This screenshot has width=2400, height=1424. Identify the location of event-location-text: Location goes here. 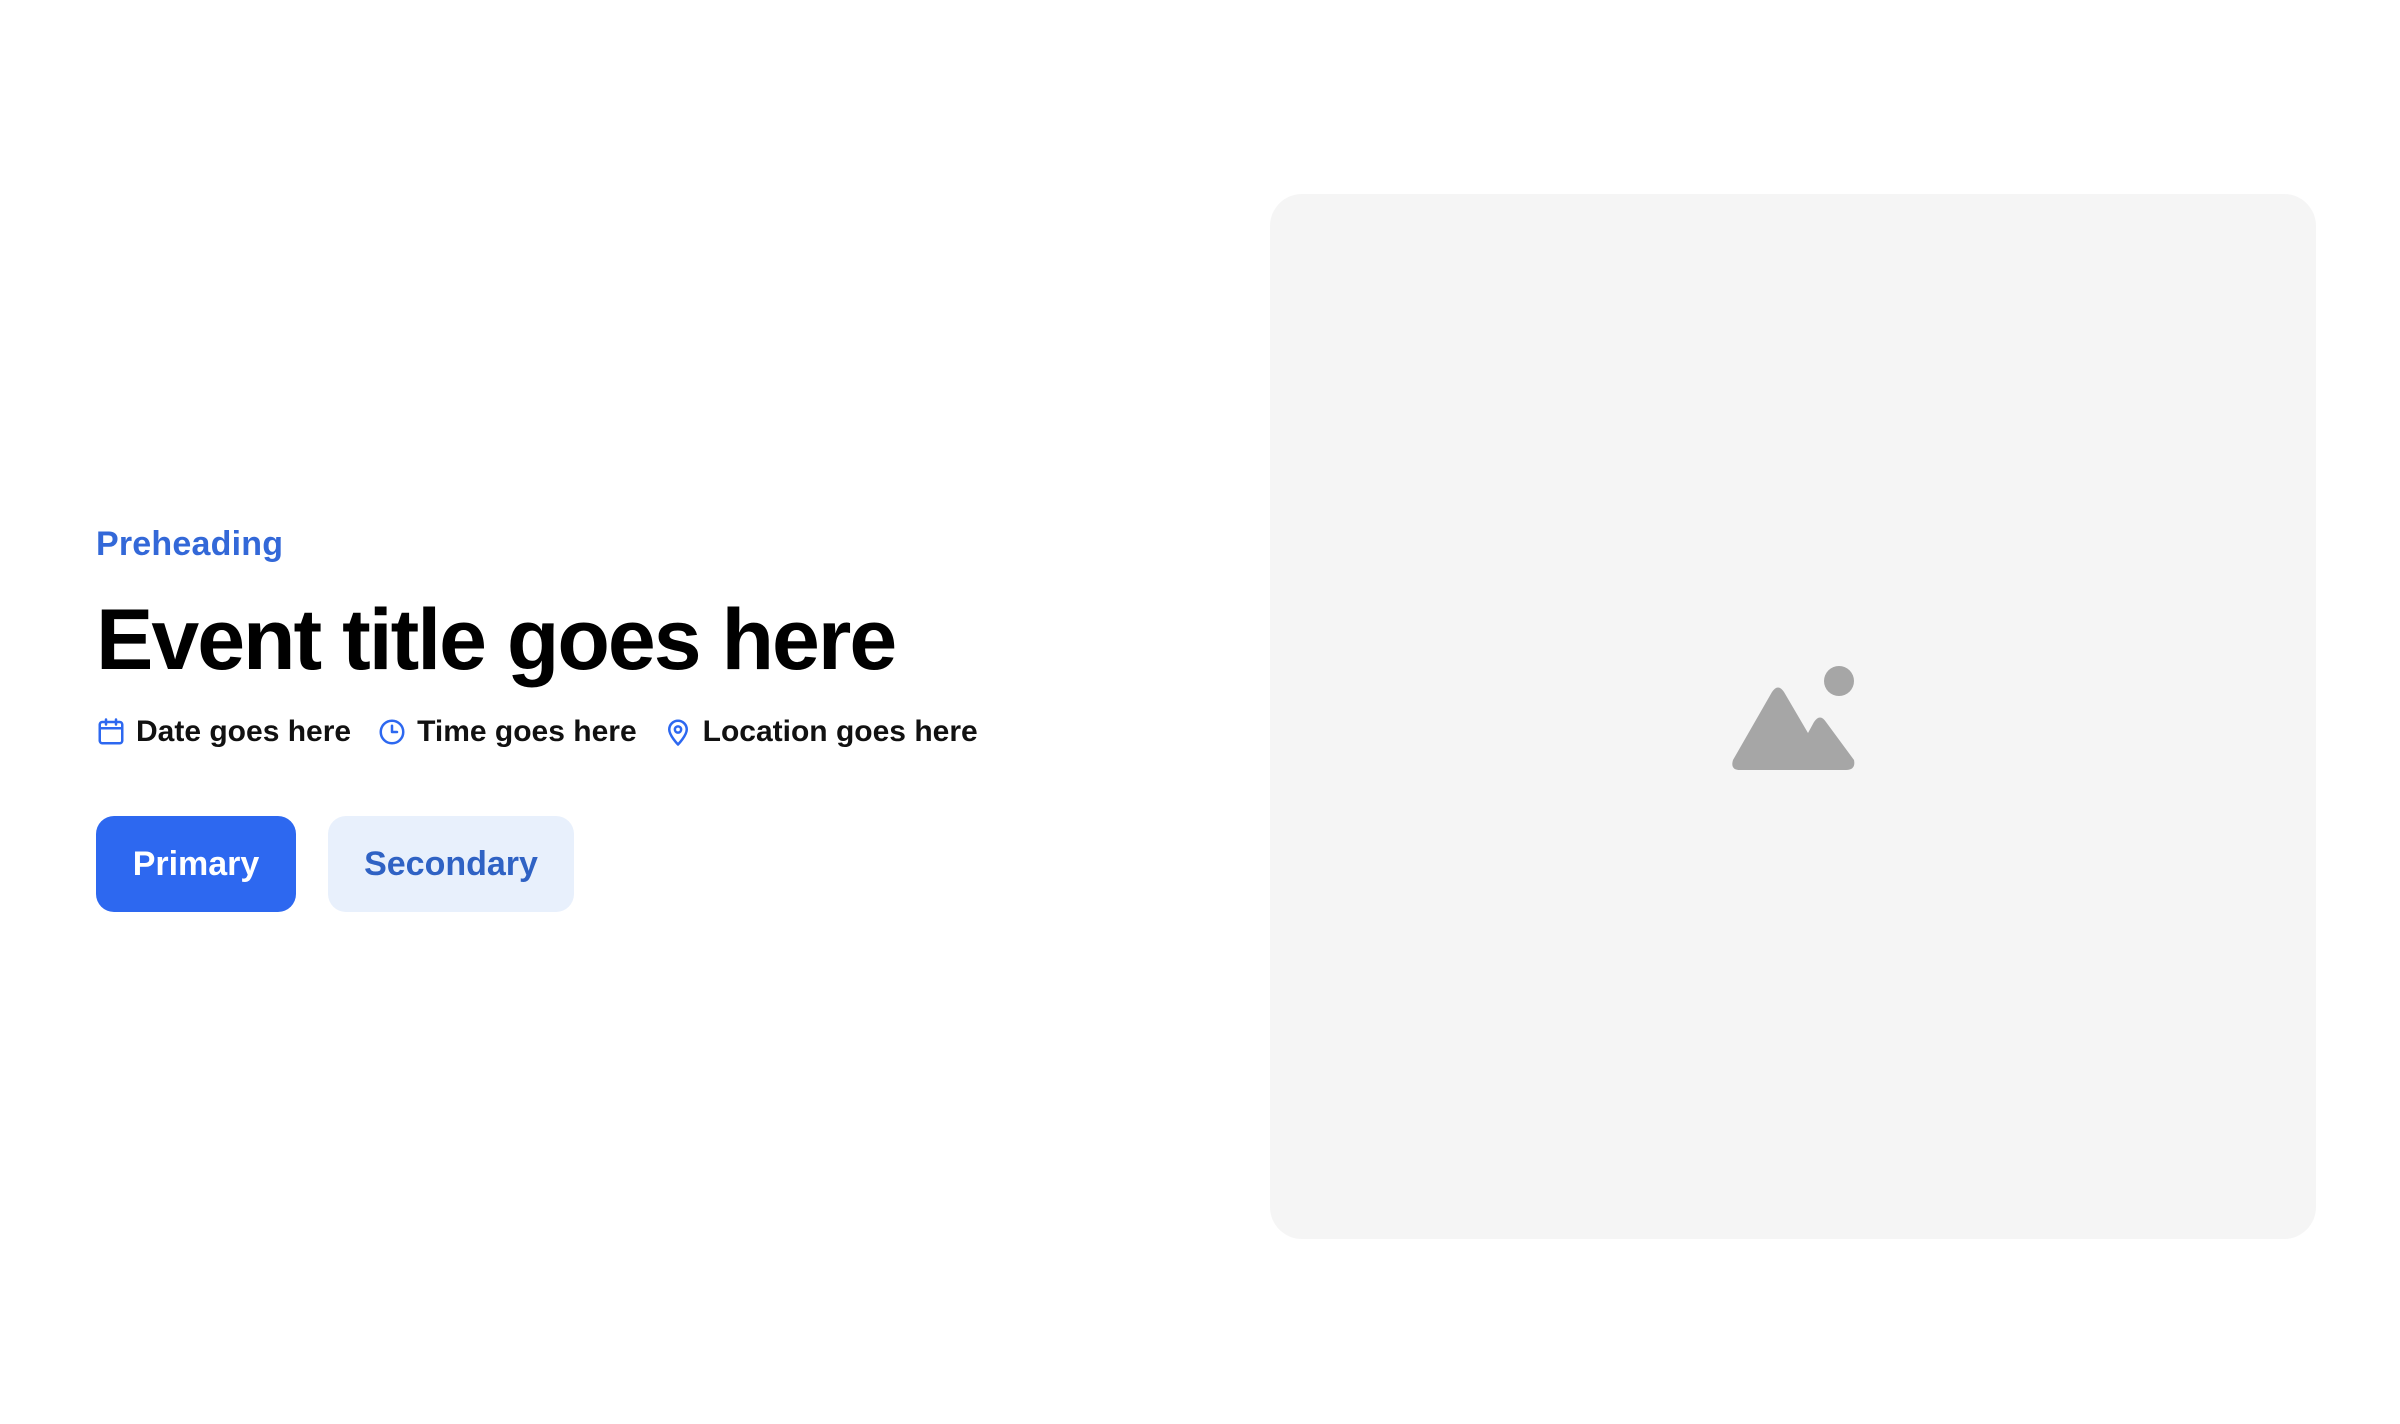
(840, 731).